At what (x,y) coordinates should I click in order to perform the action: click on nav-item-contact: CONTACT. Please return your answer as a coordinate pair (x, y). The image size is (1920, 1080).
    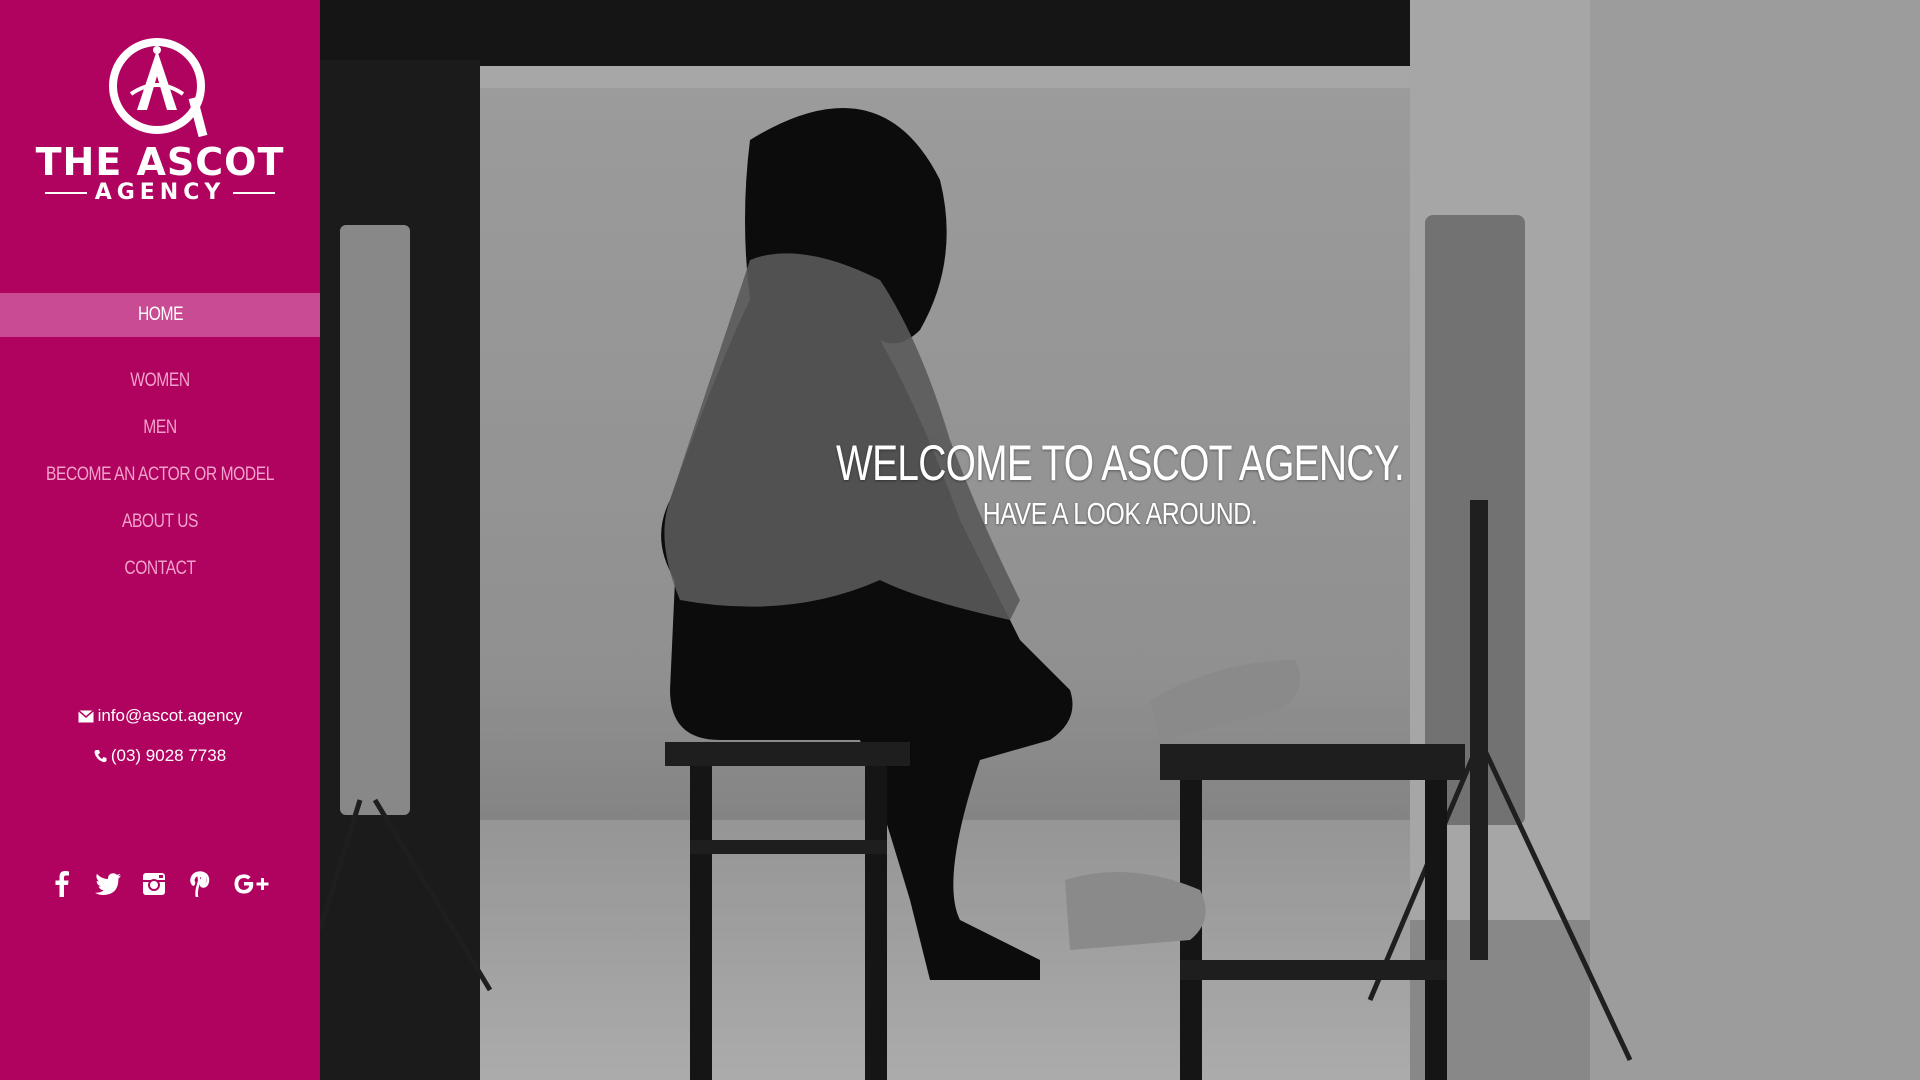
    Looking at the image, I should click on (160, 568).